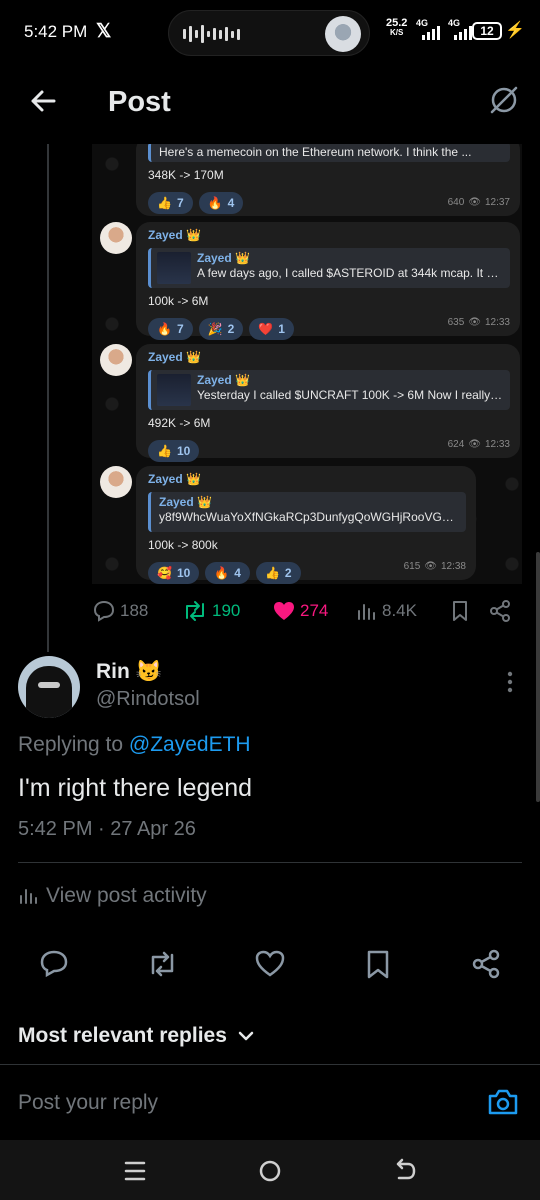 The height and width of the screenshot is (1200, 540). I want to click on message-text: 492K -> 6M, so click(179, 423).